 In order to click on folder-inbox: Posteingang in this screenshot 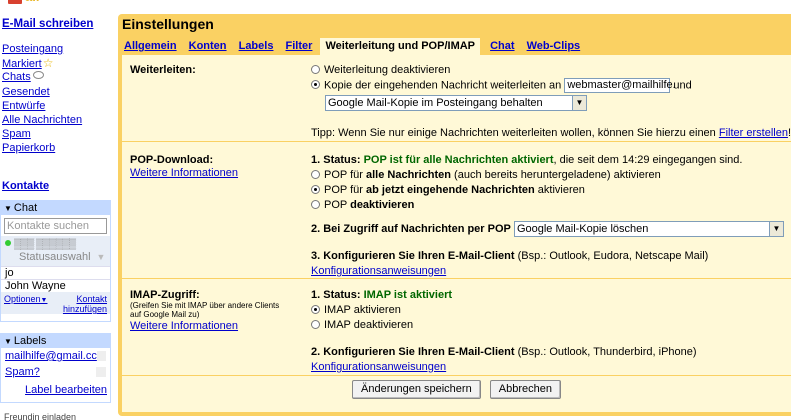, I will do `click(32, 49)`.